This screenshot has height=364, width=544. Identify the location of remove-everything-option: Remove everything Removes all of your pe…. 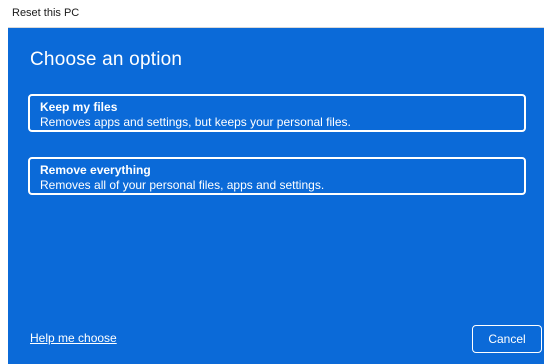
(277, 176).